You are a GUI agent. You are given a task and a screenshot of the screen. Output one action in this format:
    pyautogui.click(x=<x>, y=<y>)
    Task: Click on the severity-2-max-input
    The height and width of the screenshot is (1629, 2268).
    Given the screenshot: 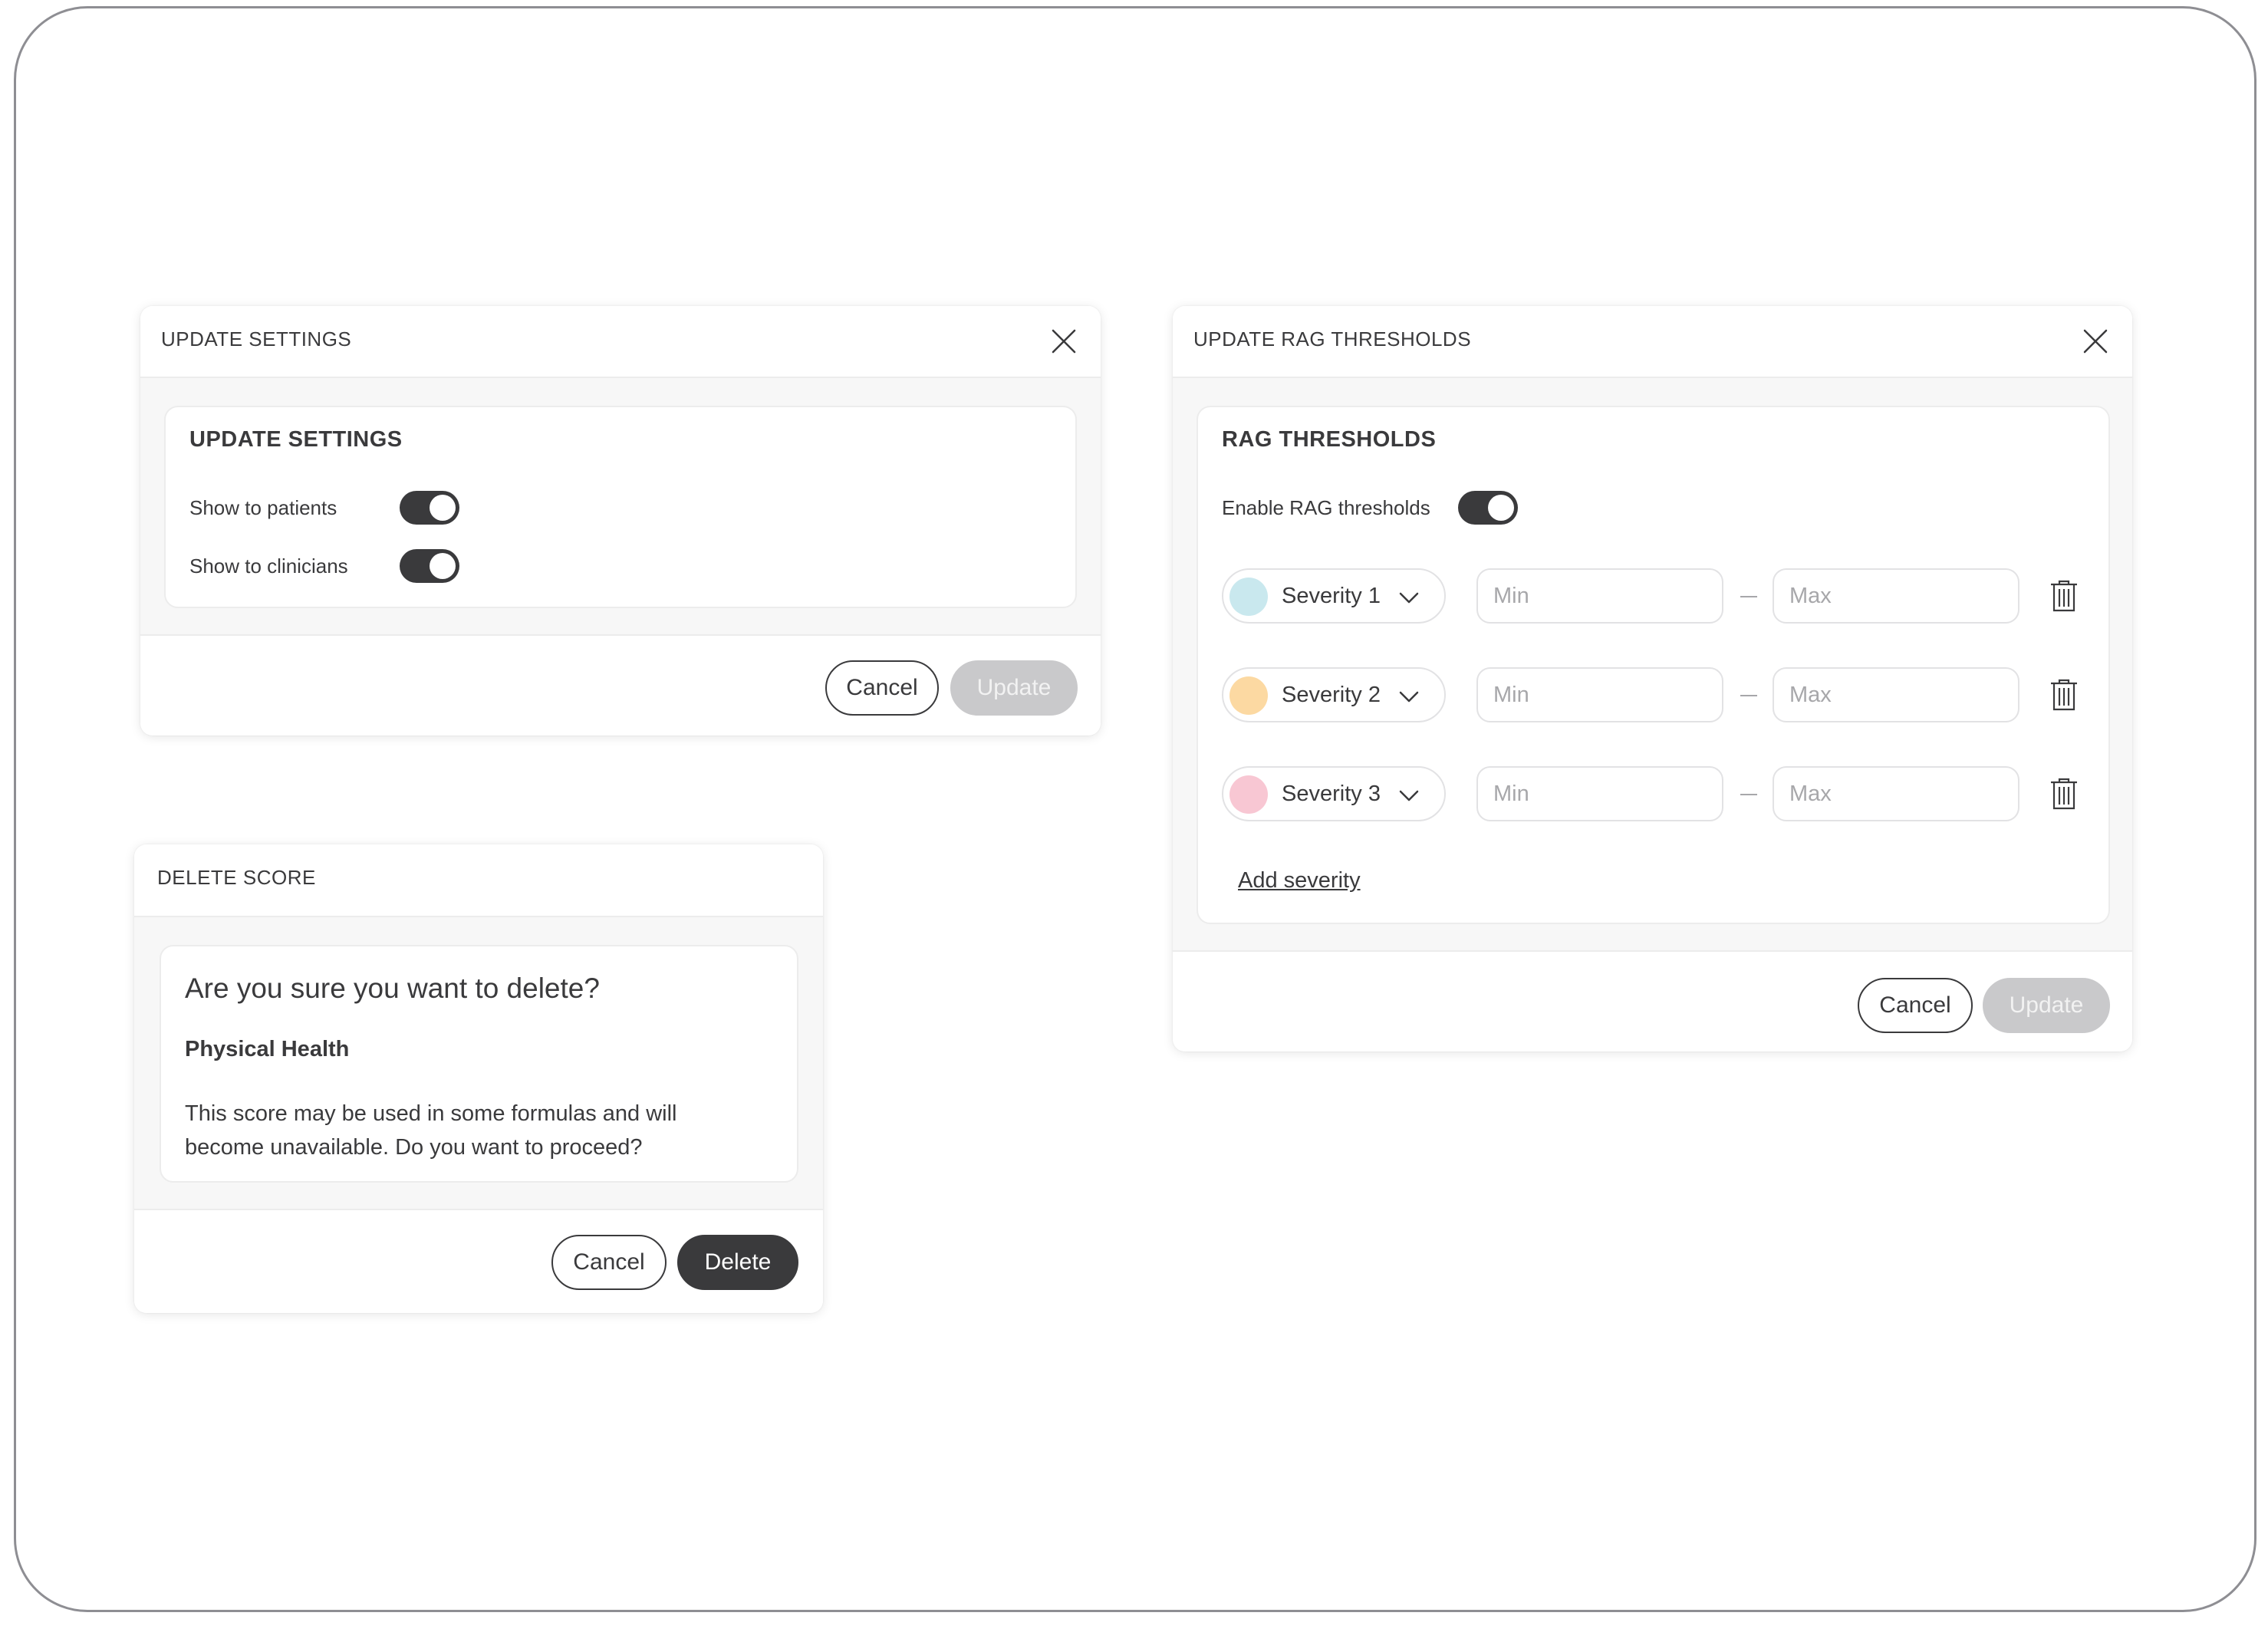 What is the action you would take?
    pyautogui.click(x=1896, y=694)
    